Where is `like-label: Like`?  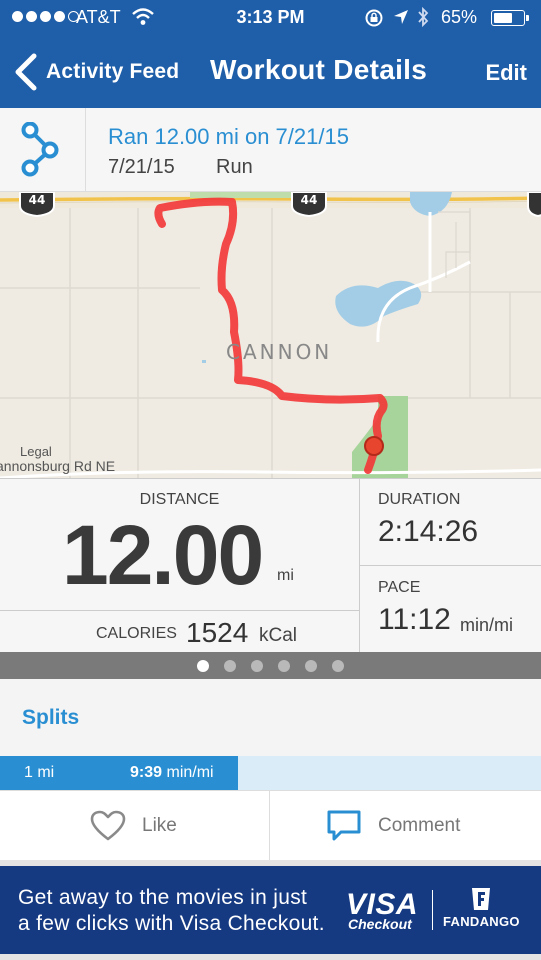
like-label: Like is located at coordinates (159, 825).